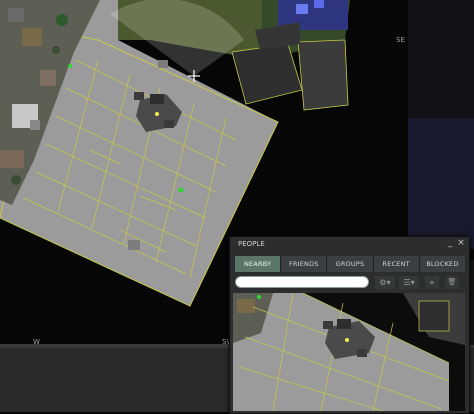 This screenshot has width=474, height=414. What do you see at coordinates (251, 244) in the screenshot?
I see `people-panel-title: PEOPLE` at bounding box center [251, 244].